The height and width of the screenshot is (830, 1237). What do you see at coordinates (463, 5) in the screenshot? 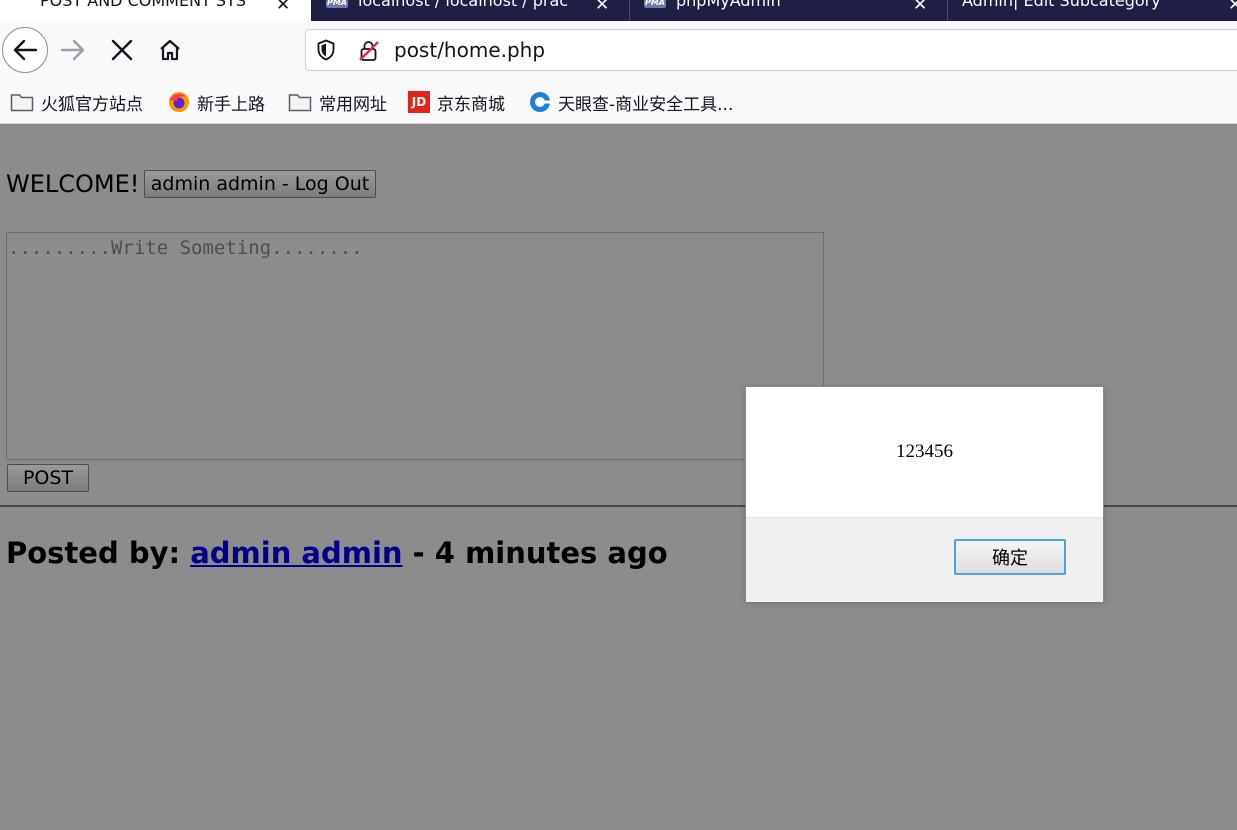
I see `tab-title: localhost / localhost / prac` at bounding box center [463, 5].